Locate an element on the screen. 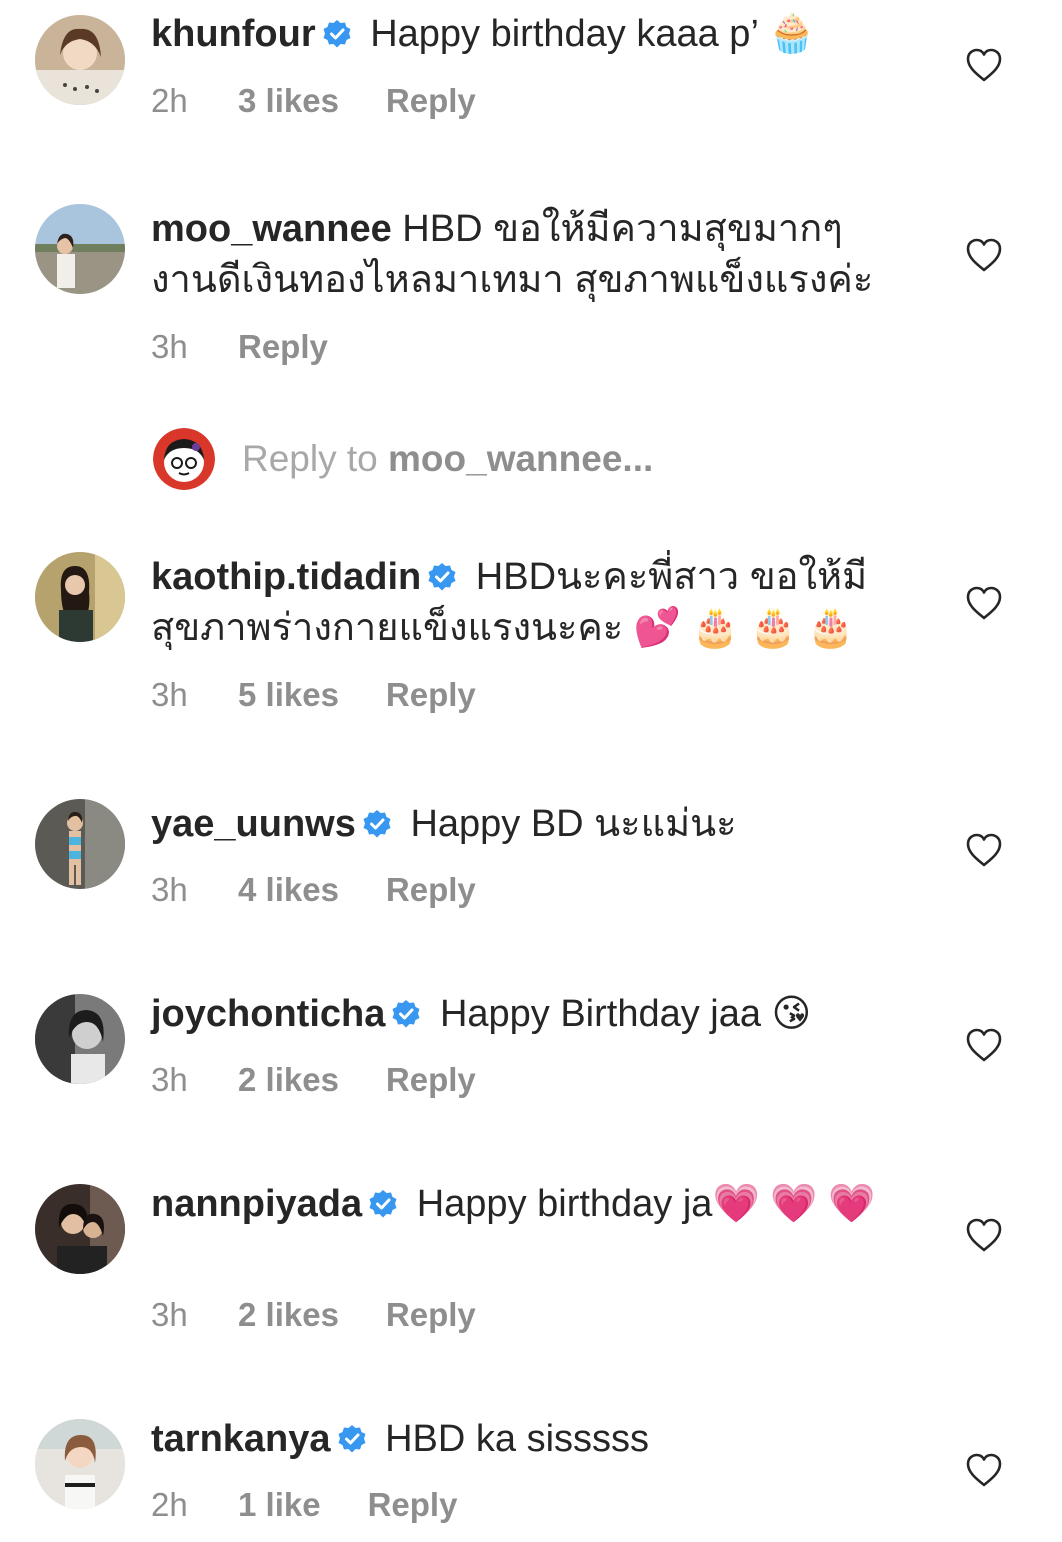  comment-likes: 3 likes is located at coordinates (288, 101).